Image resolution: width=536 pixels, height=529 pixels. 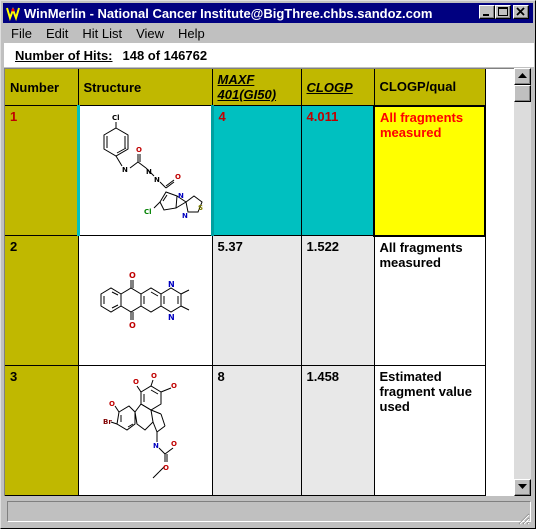 What do you see at coordinates (257, 300) in the screenshot?
I see `maxf-value: 5.37` at bounding box center [257, 300].